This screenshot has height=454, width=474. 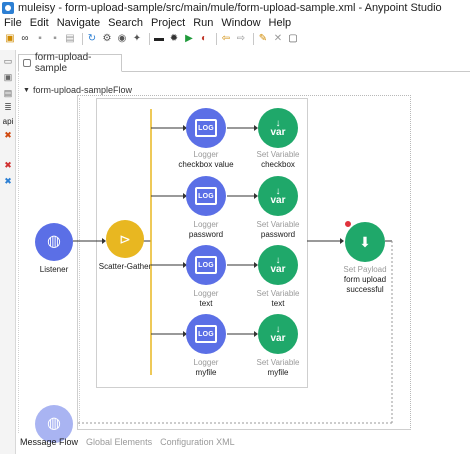 I want to click on setvar-name-2: password, so click(x=278, y=234).